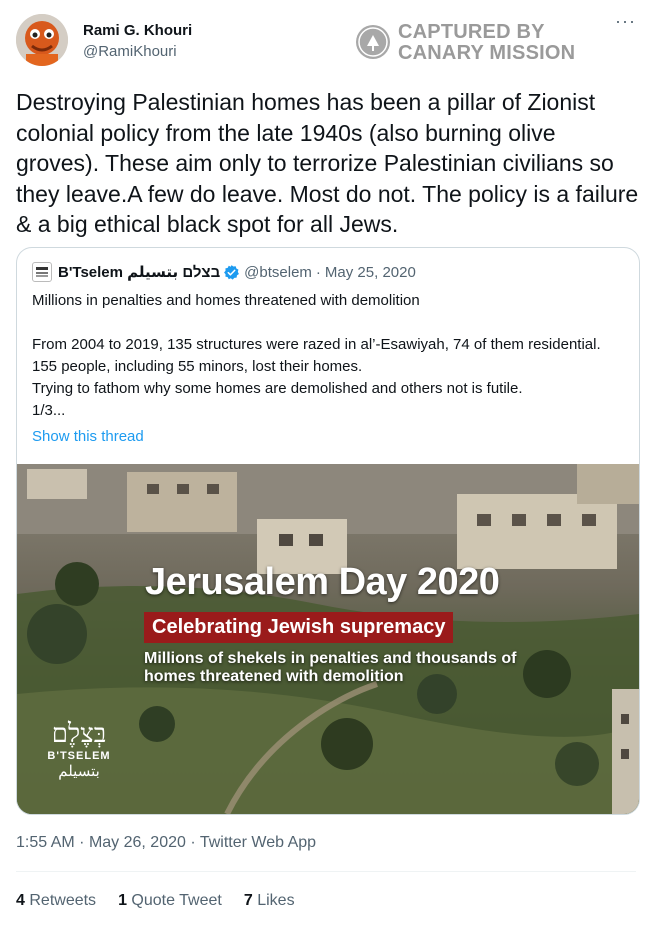  What do you see at coordinates (137, 52) in the screenshot?
I see `author-handle: @RamiKhouri` at bounding box center [137, 52].